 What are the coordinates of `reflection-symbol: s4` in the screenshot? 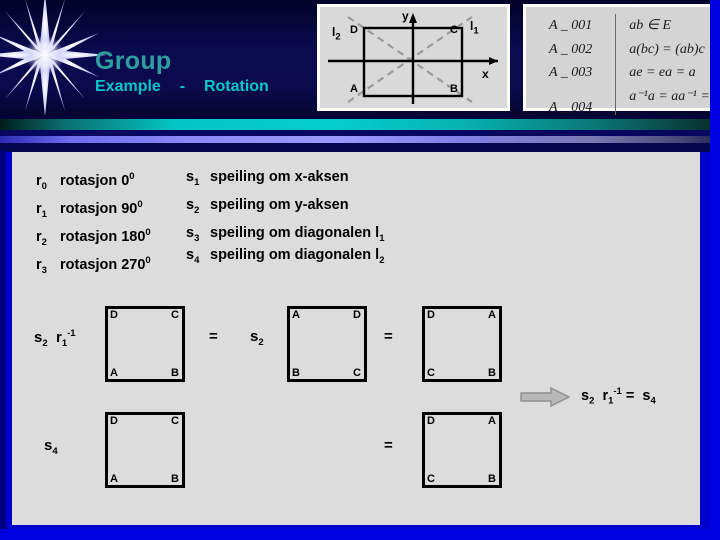 It's located at (198, 258).